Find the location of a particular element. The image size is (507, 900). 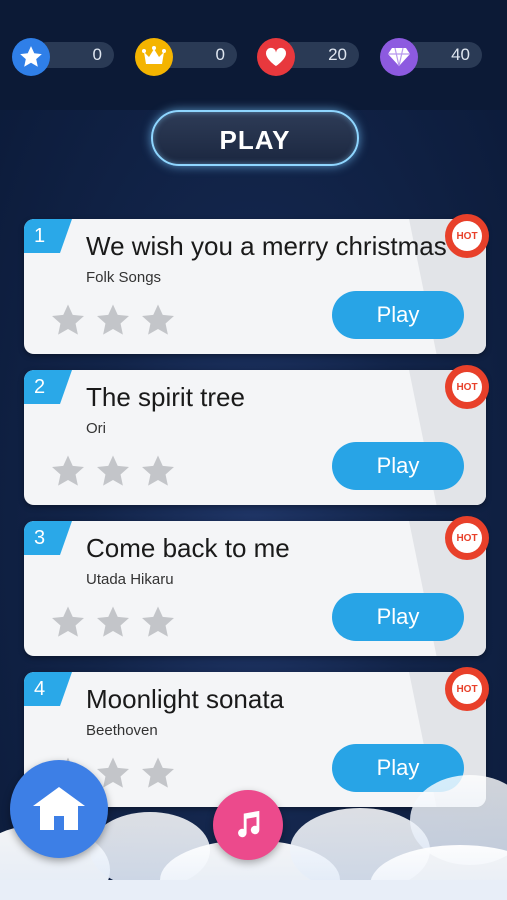

song-card-3: 3 Come back to me Utada Hikaru Play is located at coordinates (255, 588).